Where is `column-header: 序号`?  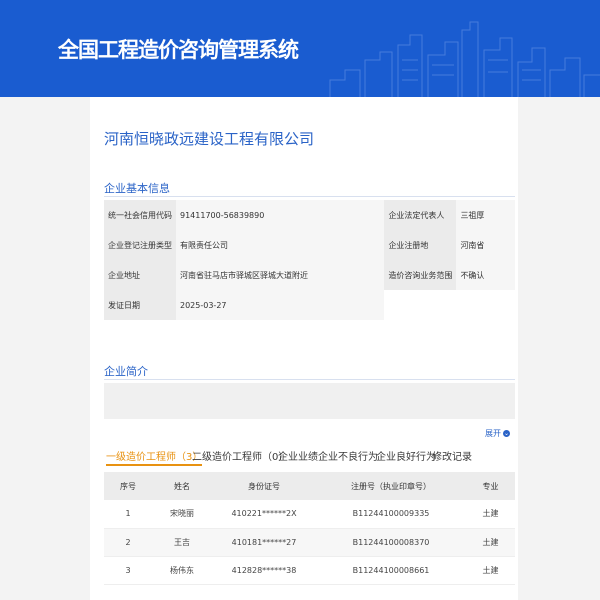
column-header: 序号 is located at coordinates (128, 486).